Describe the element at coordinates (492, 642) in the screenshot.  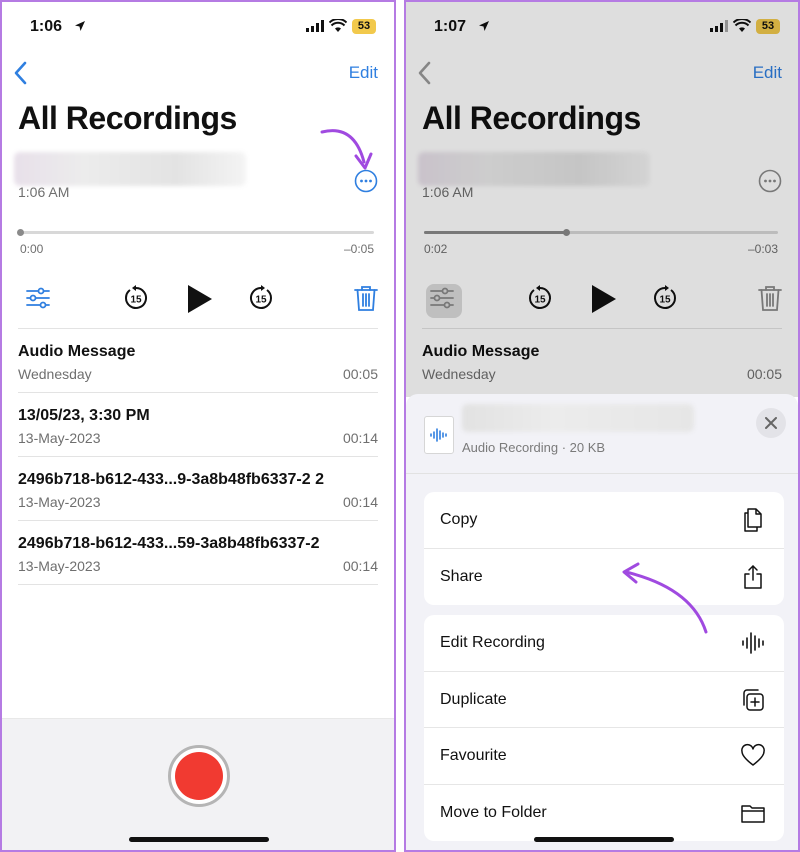
I see `action-label: Edit Recording` at that location.